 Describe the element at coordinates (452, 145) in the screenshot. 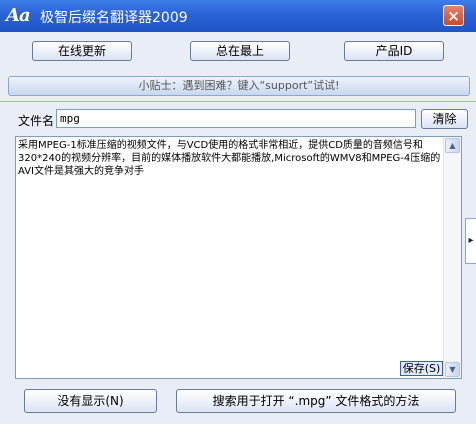

I see `scroll-up-icon: ▲` at that location.